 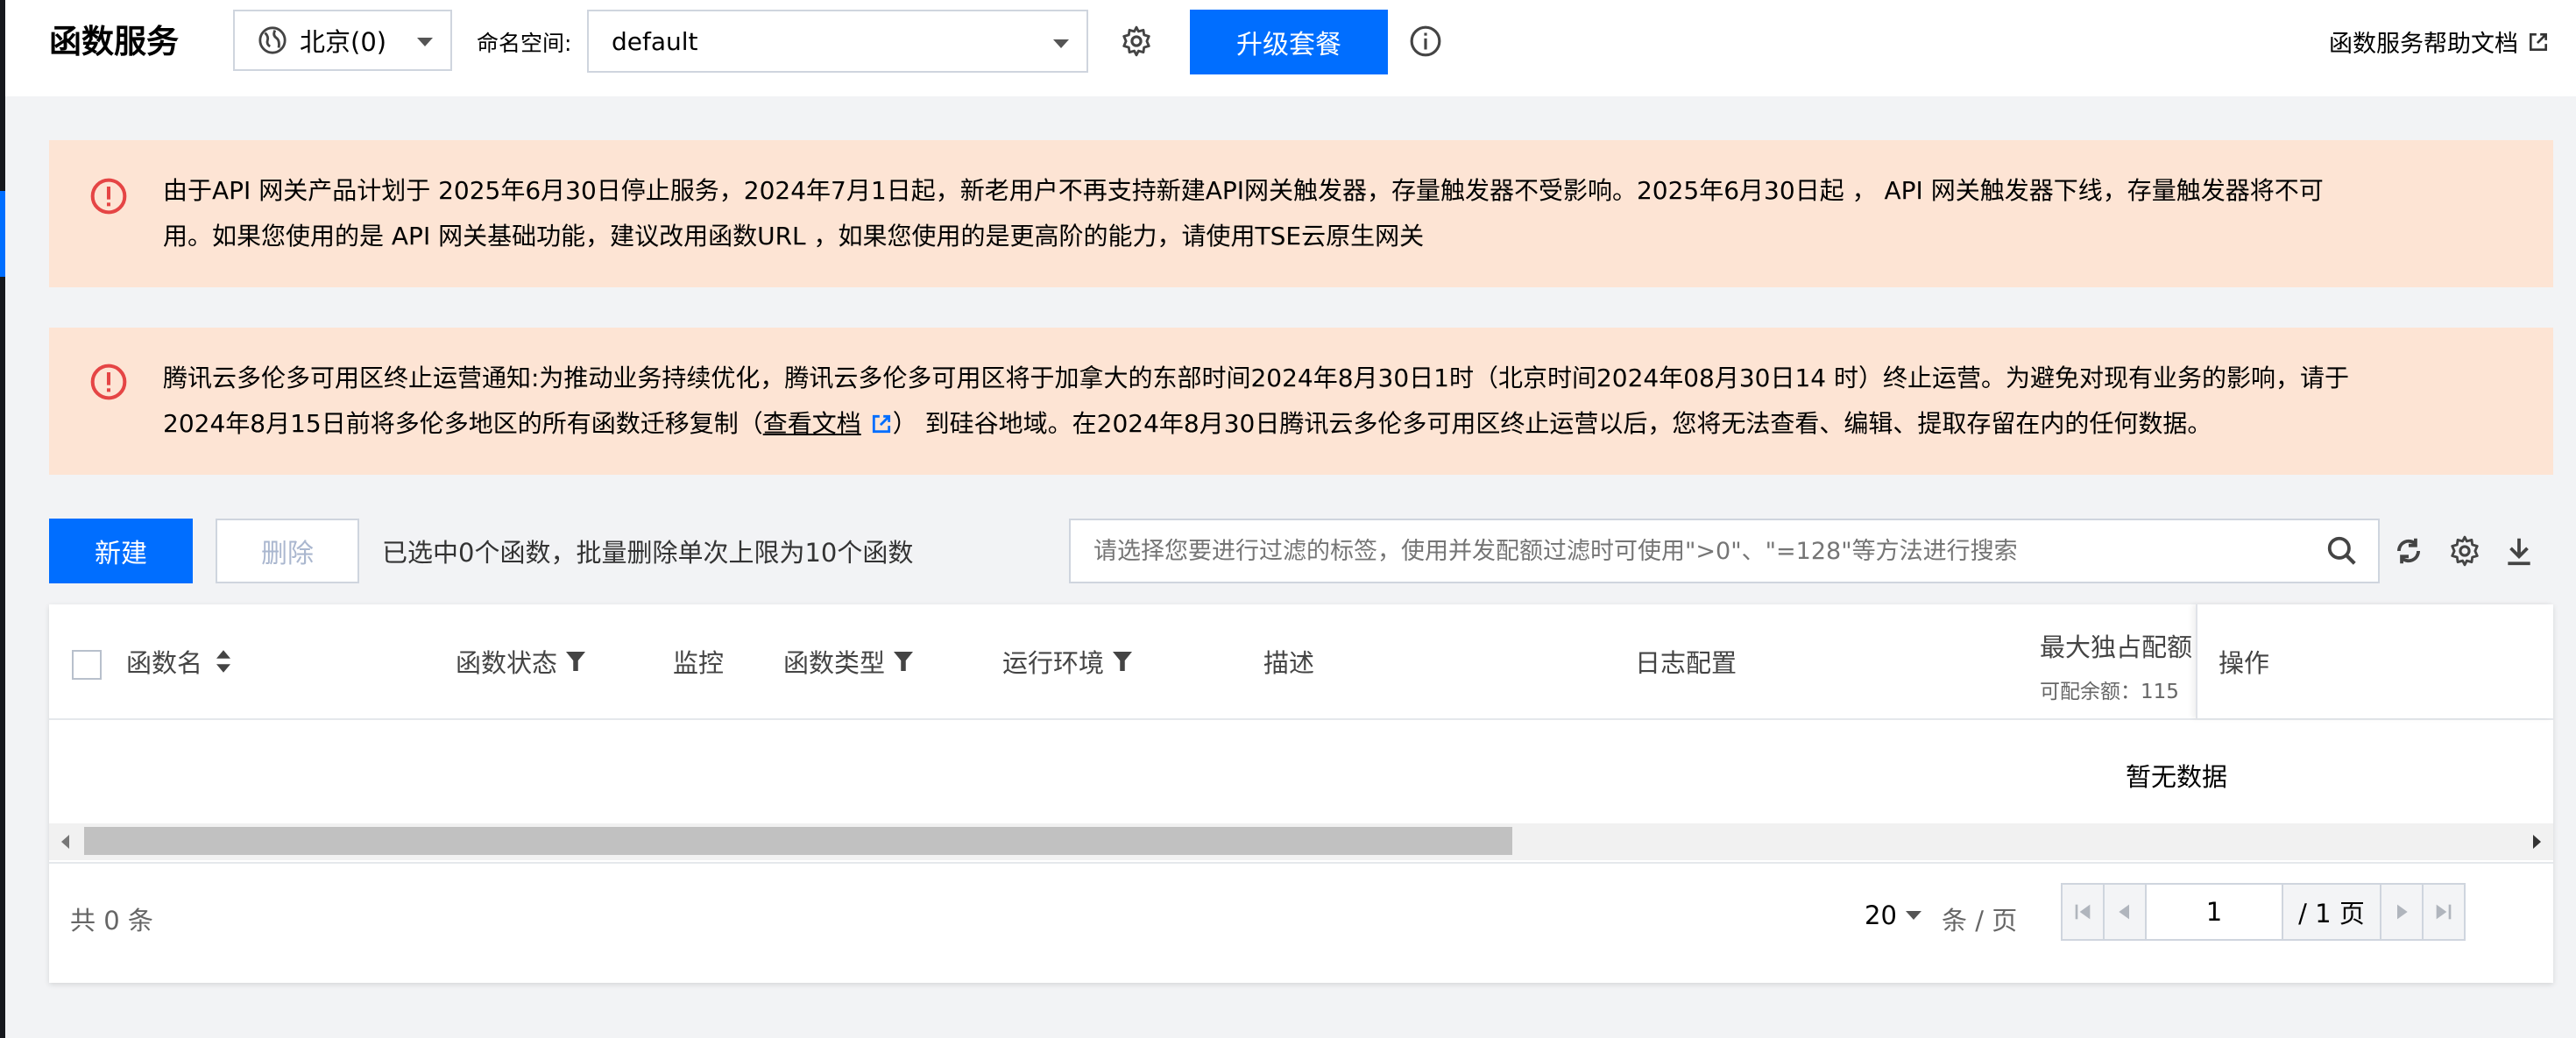 I want to click on pager: 1 / 1 页, so click(x=2263, y=912).